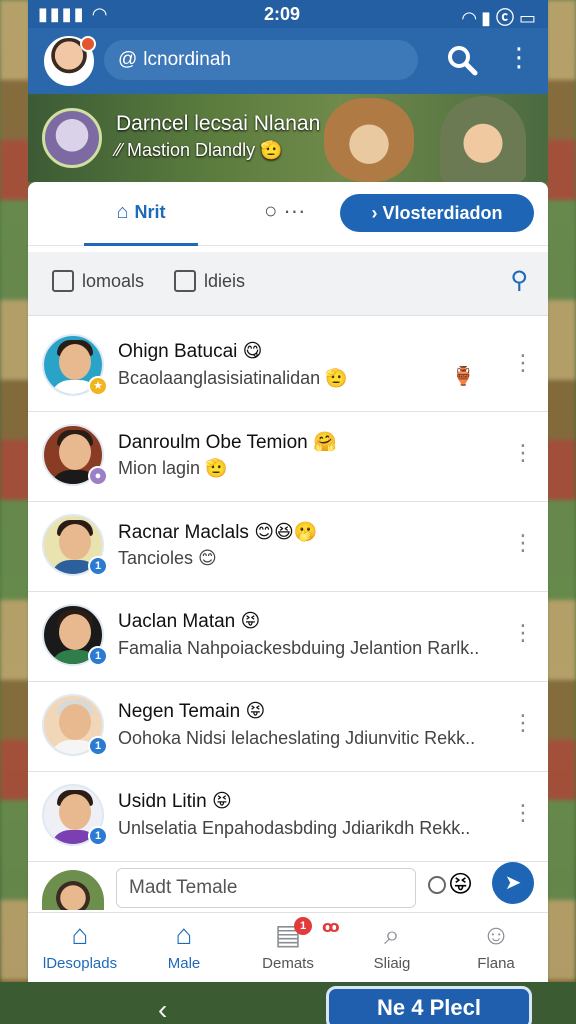 This screenshot has width=576, height=1024. I want to click on message-composer: Madt Temale 😝 ➤, so click(288, 887).